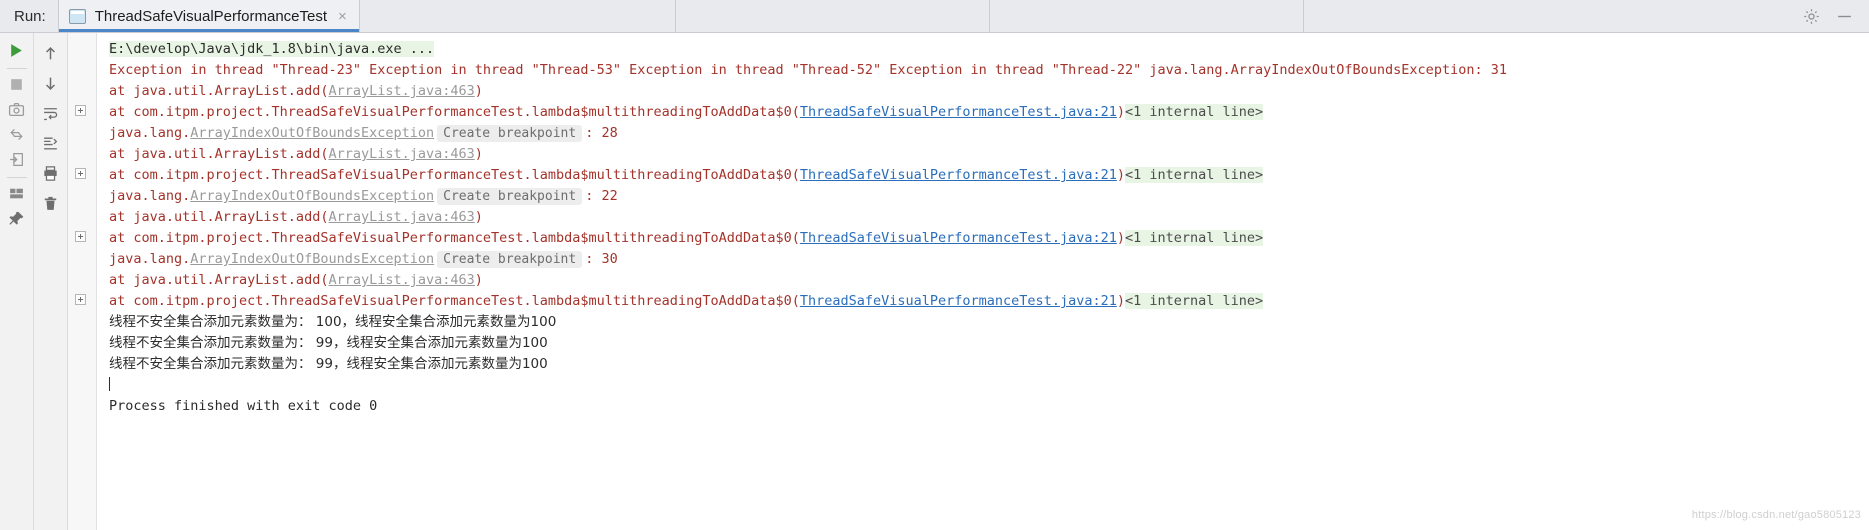 The image size is (1869, 530). What do you see at coordinates (51, 143) in the screenshot?
I see `scroll-to-end-icon` at bounding box center [51, 143].